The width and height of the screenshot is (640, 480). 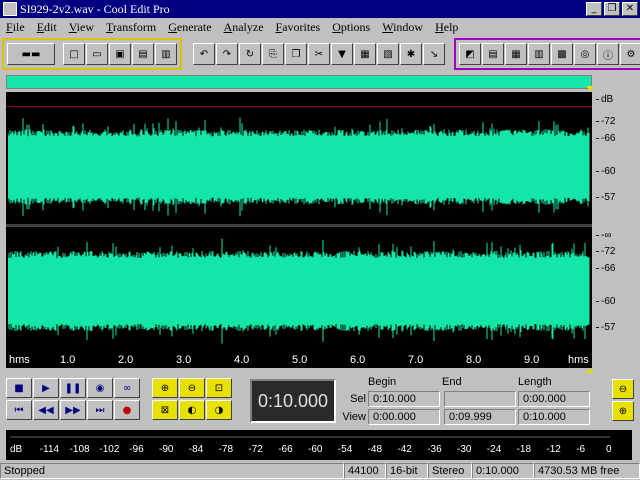 What do you see at coordinates (73, 410) in the screenshot?
I see `fast-forward-icon: ▶▶` at bounding box center [73, 410].